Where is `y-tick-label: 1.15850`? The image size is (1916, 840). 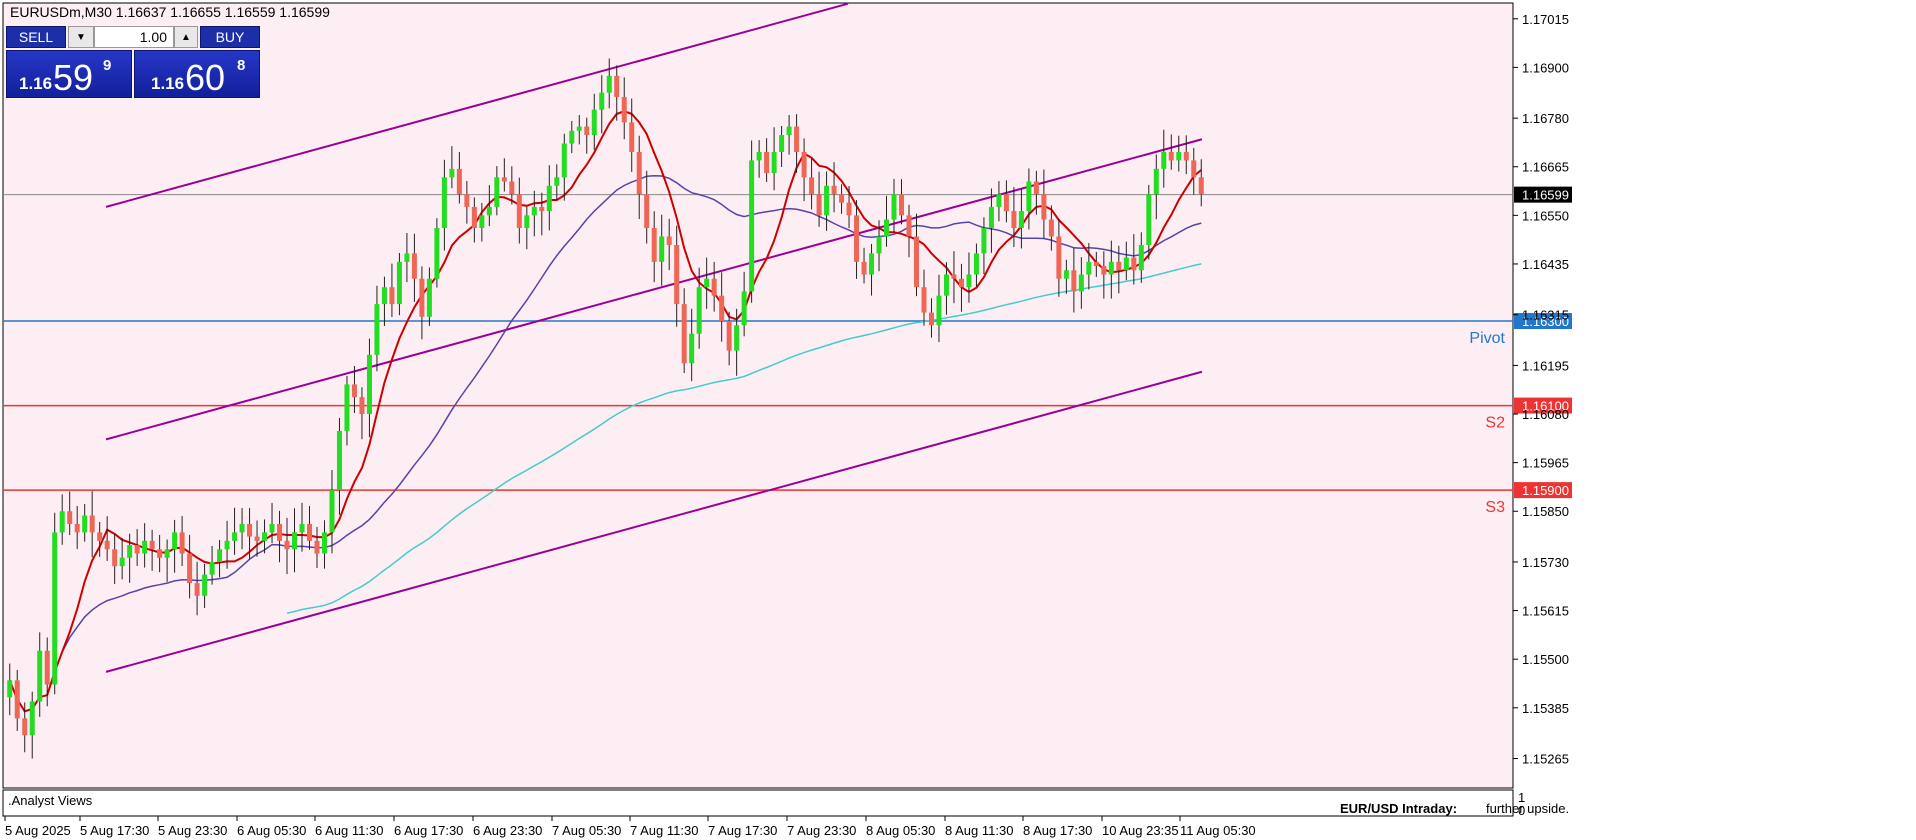
y-tick-label: 1.15850 is located at coordinates (1545, 511).